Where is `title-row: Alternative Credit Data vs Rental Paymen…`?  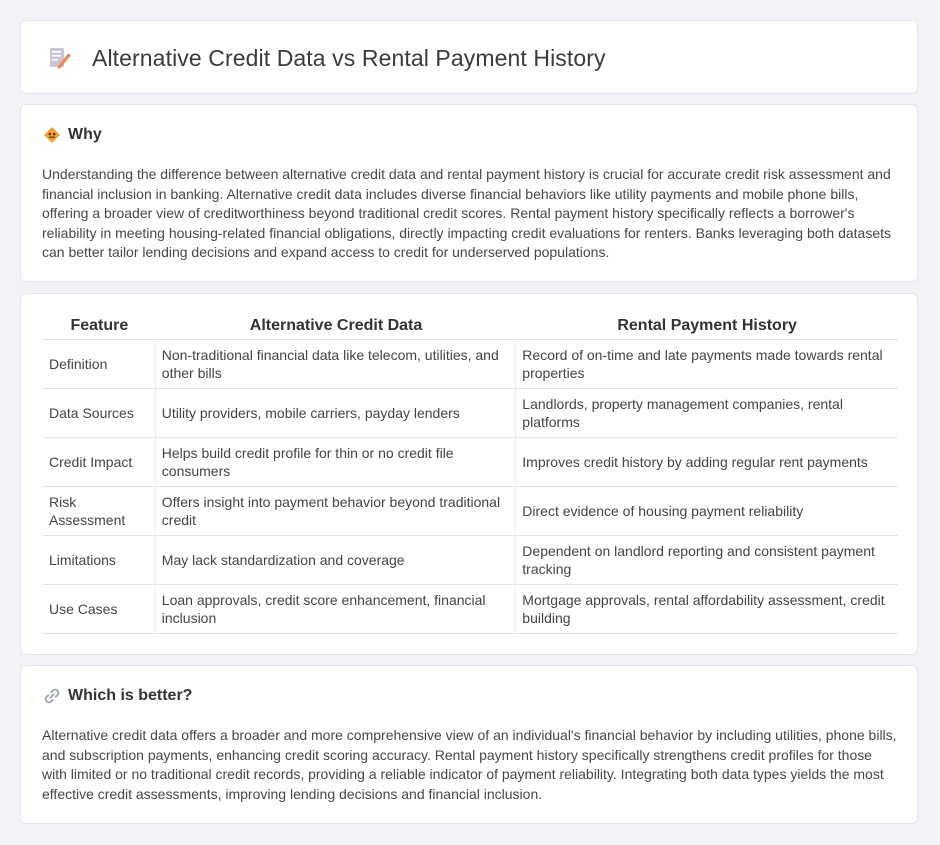
title-row: Alternative Credit Data vs Rental Paymen… is located at coordinates (326, 58).